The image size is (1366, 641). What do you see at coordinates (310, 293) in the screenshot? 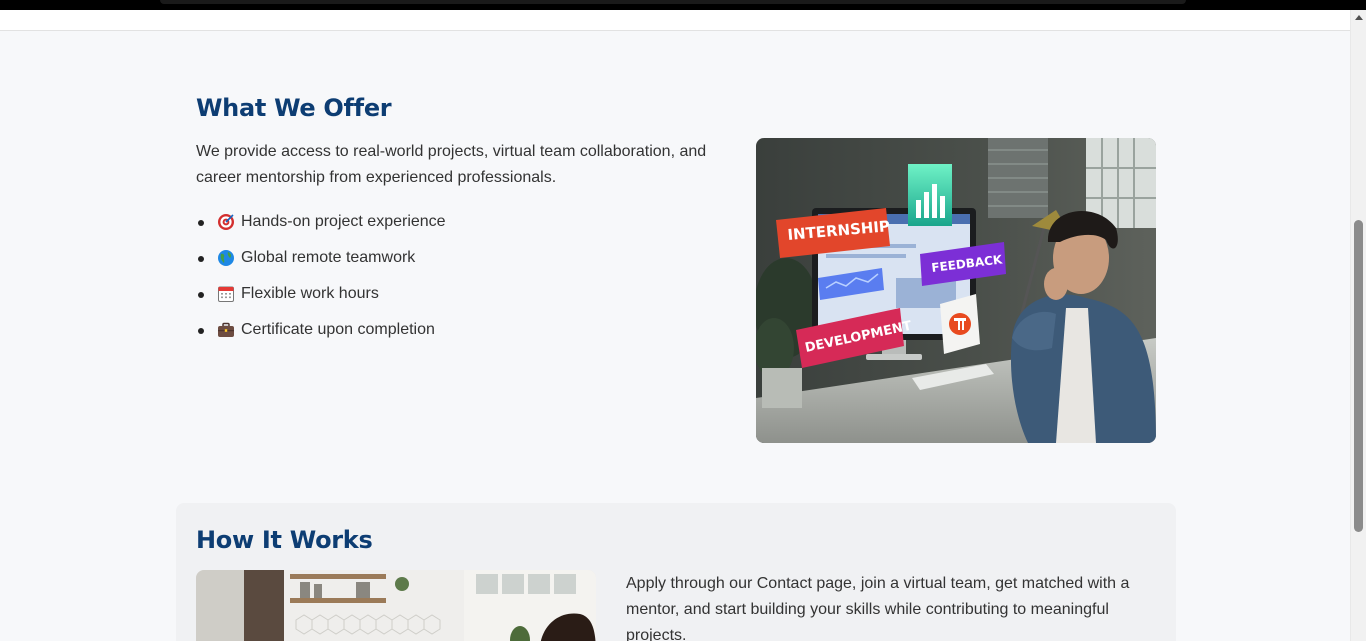
I see `feature-label: Flexible work hours` at bounding box center [310, 293].